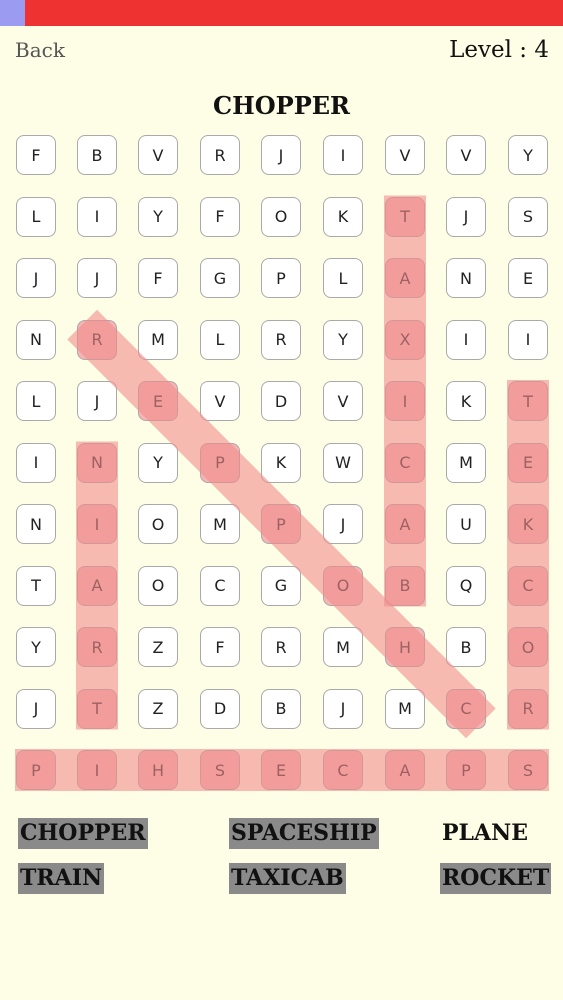  What do you see at coordinates (405, 339) in the screenshot?
I see `letter-tile: X` at bounding box center [405, 339].